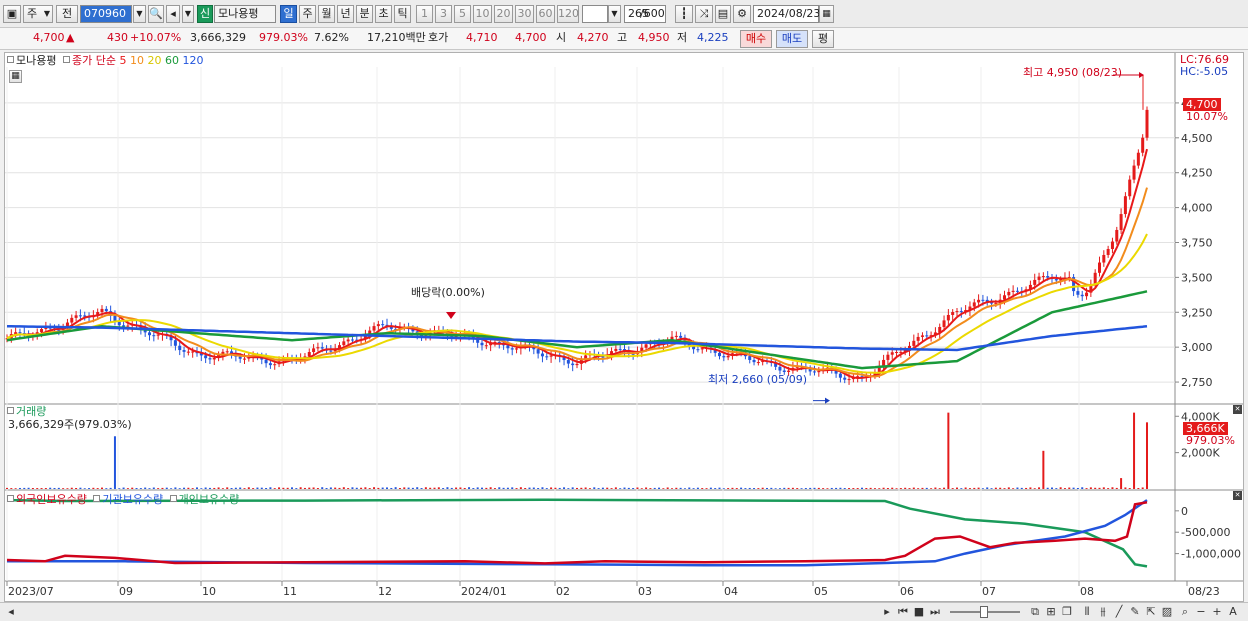 The height and width of the screenshot is (621, 1248). What do you see at coordinates (402, 14) in the screenshot?
I see `period-tick: 틱` at bounding box center [402, 14].